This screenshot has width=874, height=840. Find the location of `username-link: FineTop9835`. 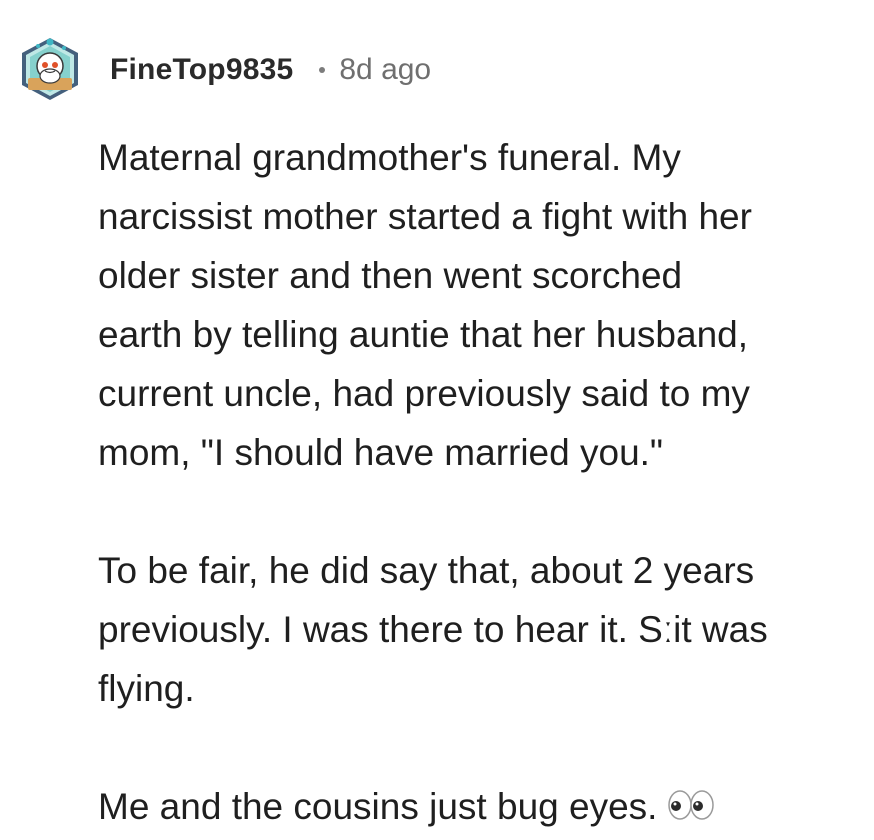

username-link: FineTop9835 is located at coordinates (201, 70).